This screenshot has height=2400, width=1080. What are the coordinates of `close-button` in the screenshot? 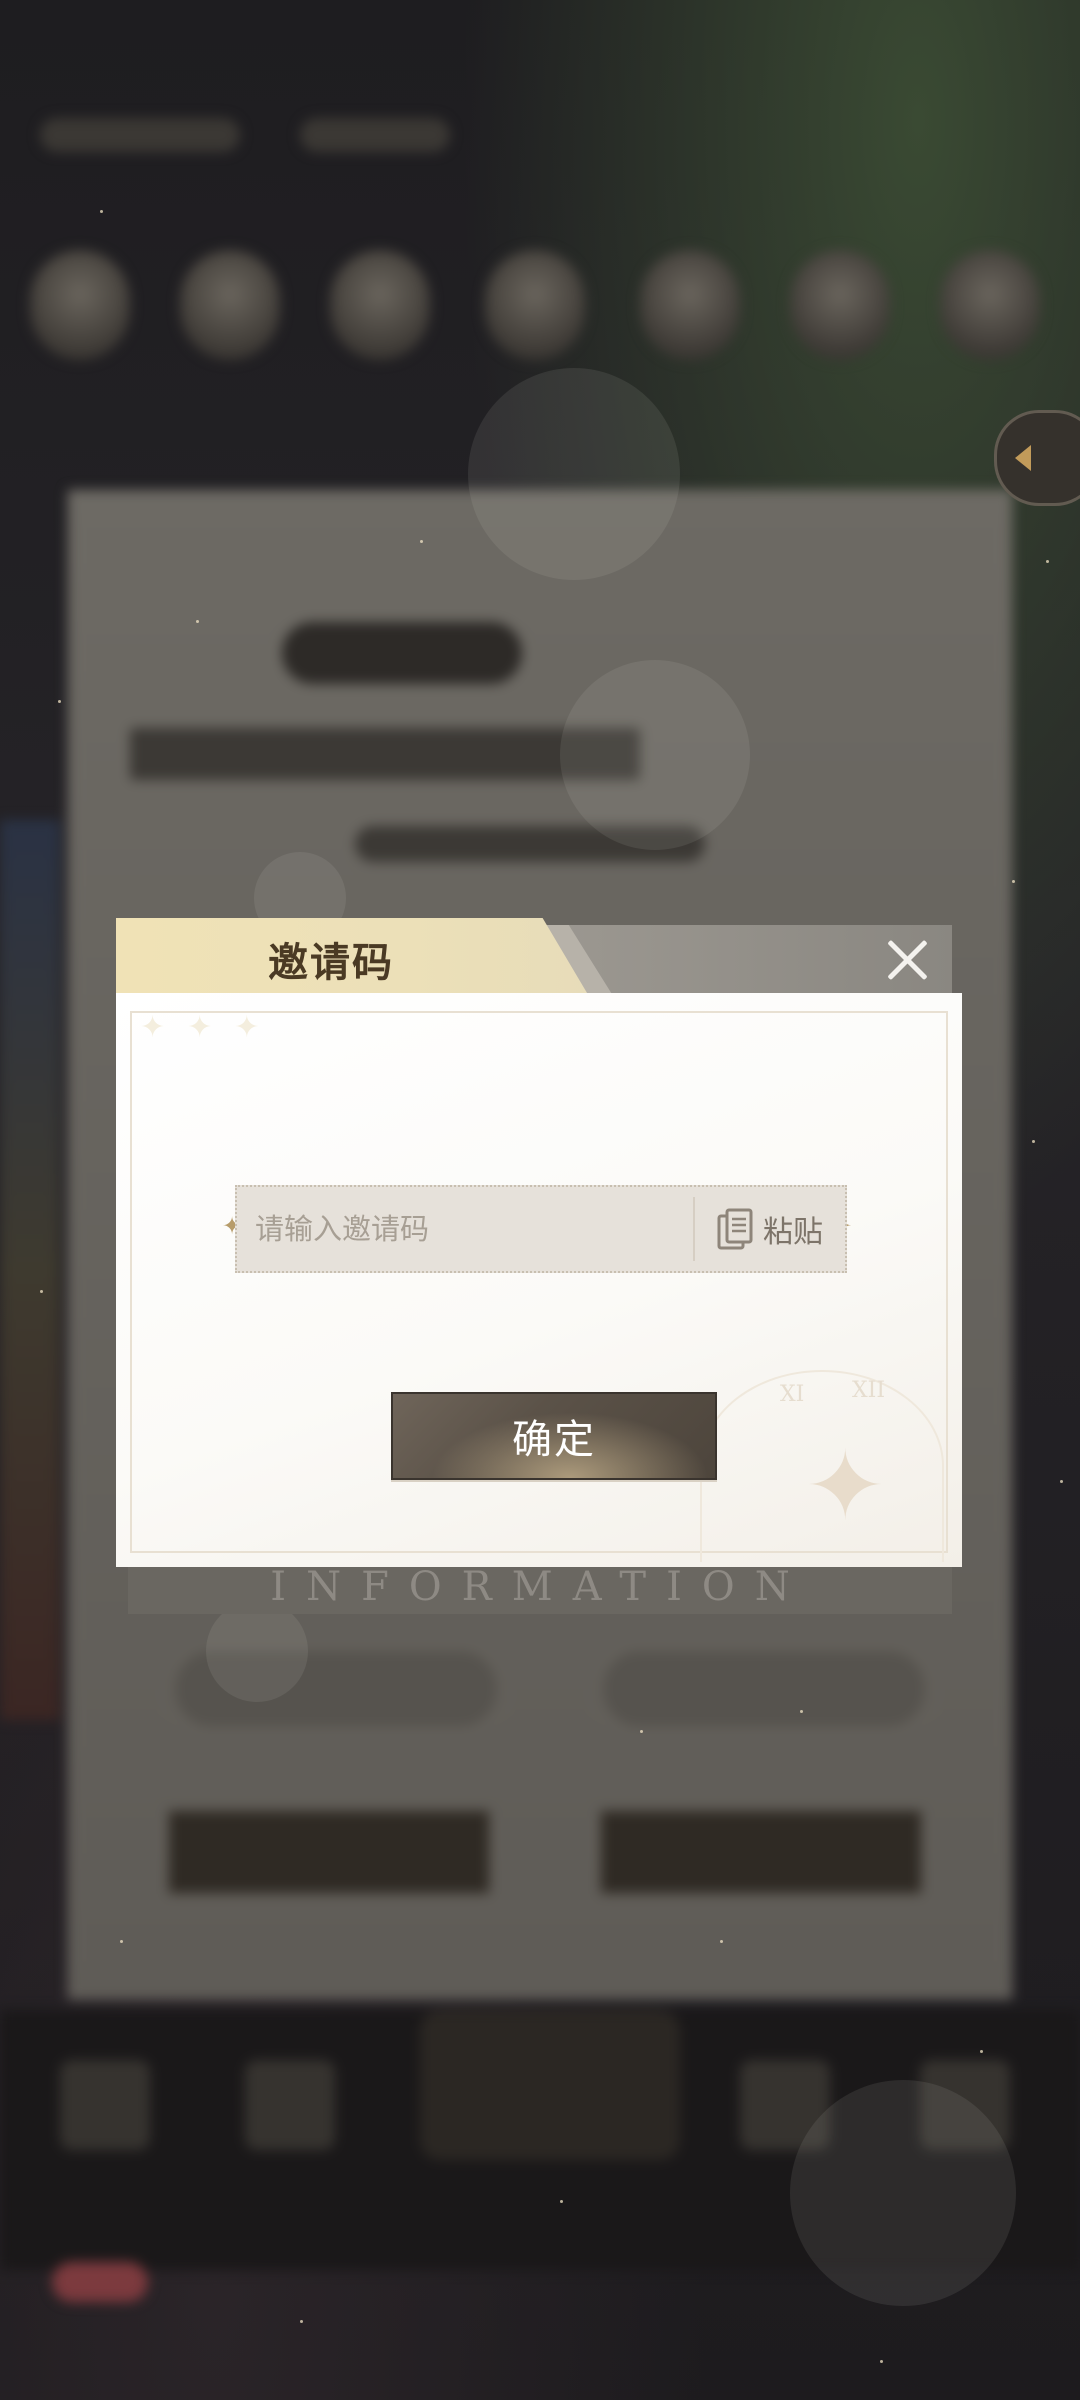 It's located at (908, 960).